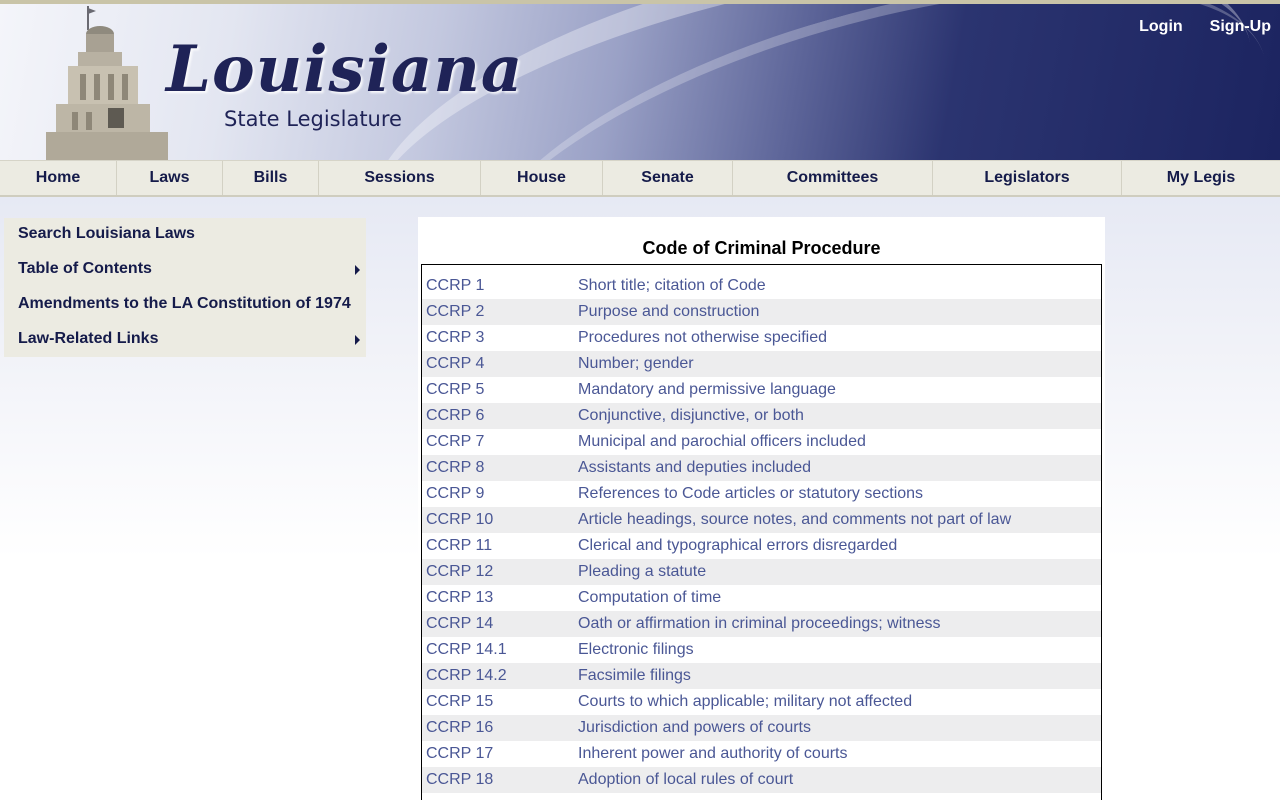  I want to click on law-title-link: Number; gender, so click(839, 364).